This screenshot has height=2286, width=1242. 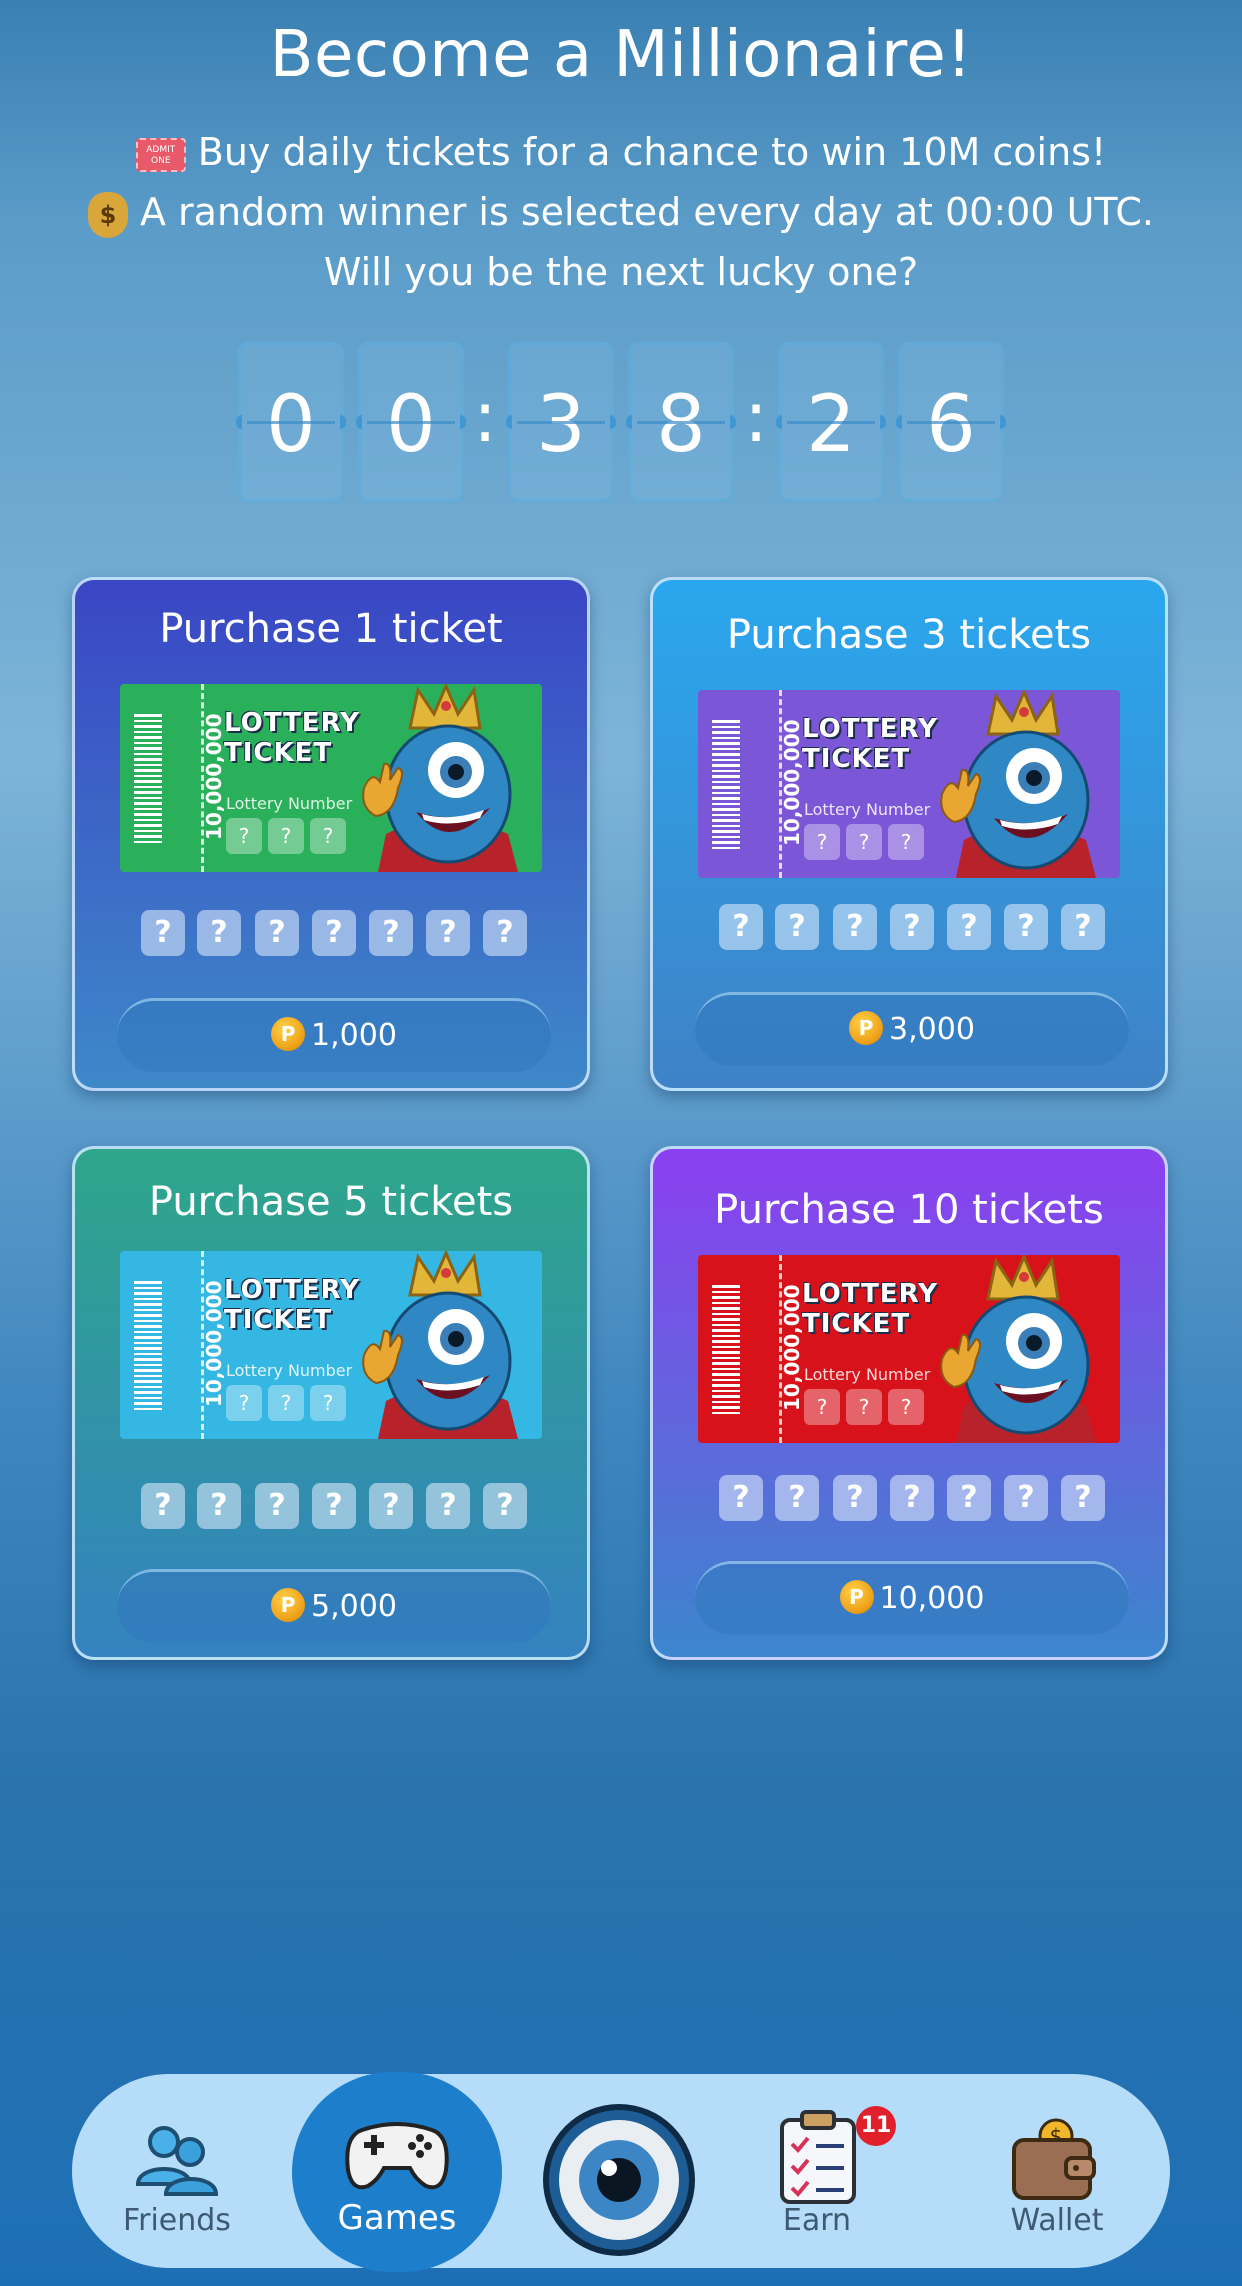 I want to click on bottom-nav: Friends Games 11 Earn $ Wallet, so click(x=621, y=2172).